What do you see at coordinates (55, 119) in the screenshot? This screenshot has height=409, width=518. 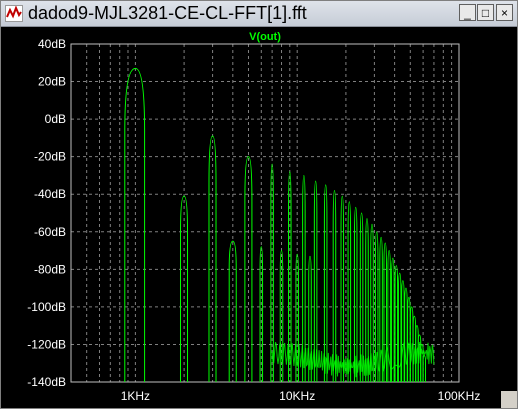 I see `y-tick-label: 0dB` at bounding box center [55, 119].